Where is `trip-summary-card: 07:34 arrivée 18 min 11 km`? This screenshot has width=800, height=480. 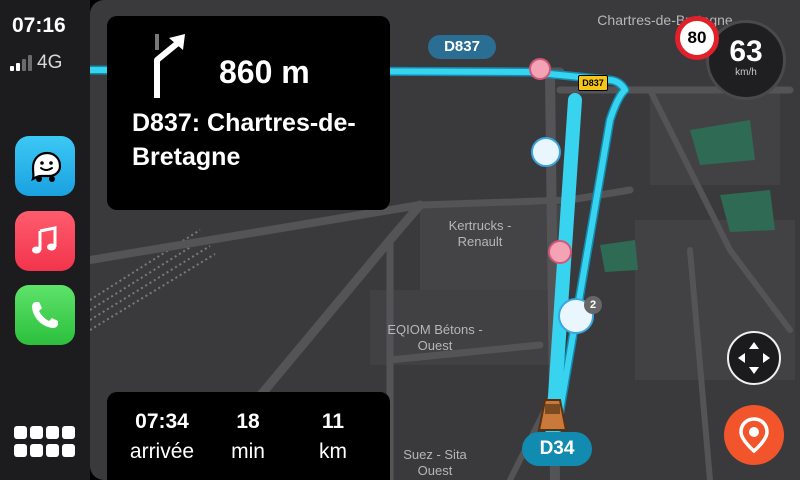
trip-summary-card: 07:34 arrivée 18 min 11 km is located at coordinates (248, 436).